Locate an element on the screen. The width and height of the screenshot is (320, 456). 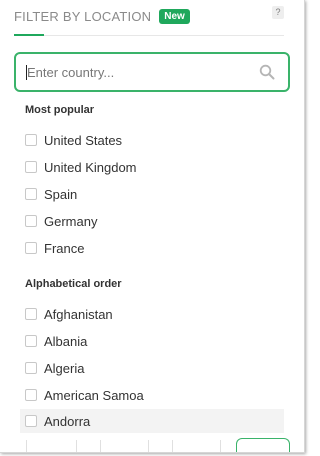
country-option-label: Andorra is located at coordinates (67, 421).